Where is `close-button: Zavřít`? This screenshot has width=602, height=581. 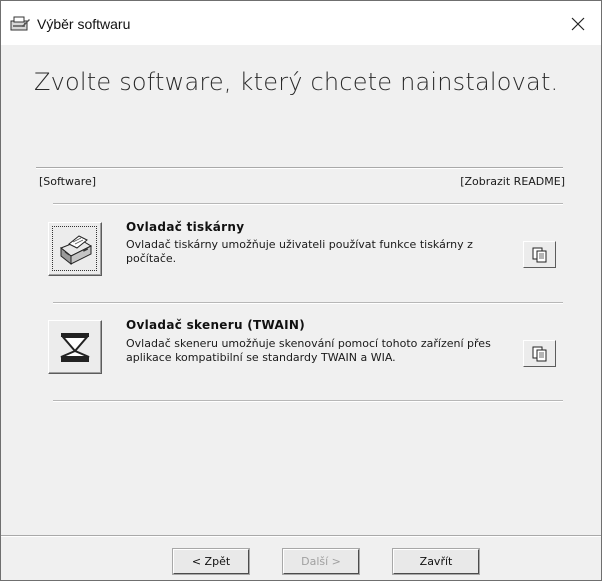
close-button: Zavřít is located at coordinates (436, 561).